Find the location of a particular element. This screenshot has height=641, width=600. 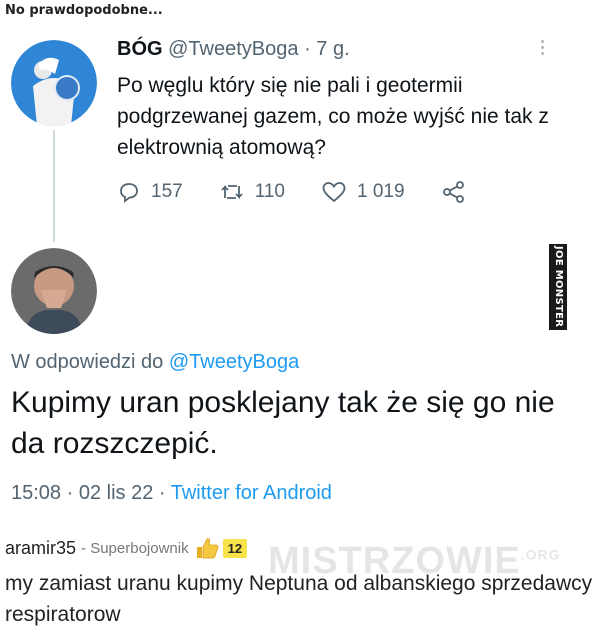

share-icon is located at coordinates (454, 192).